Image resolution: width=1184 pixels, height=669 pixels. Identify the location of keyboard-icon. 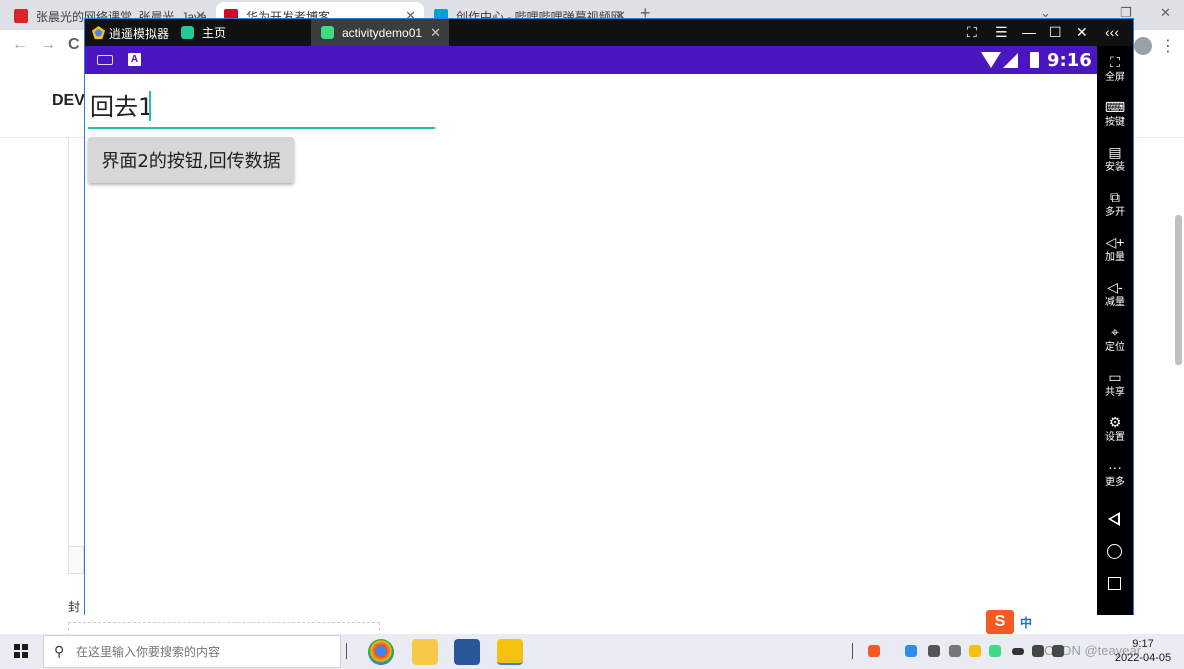
(105, 60).